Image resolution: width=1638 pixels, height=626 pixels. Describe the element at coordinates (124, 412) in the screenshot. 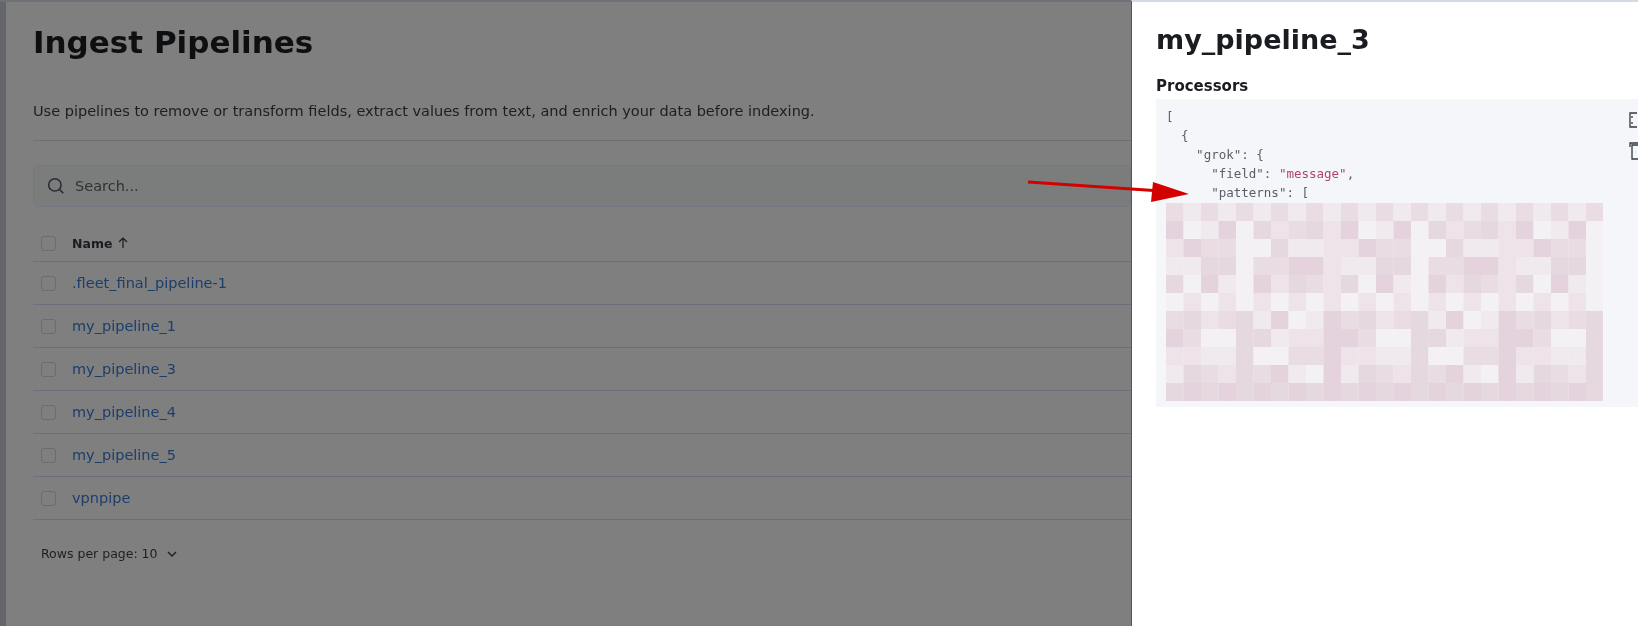

I see `pipeline-link: my_pipeline_4` at that location.